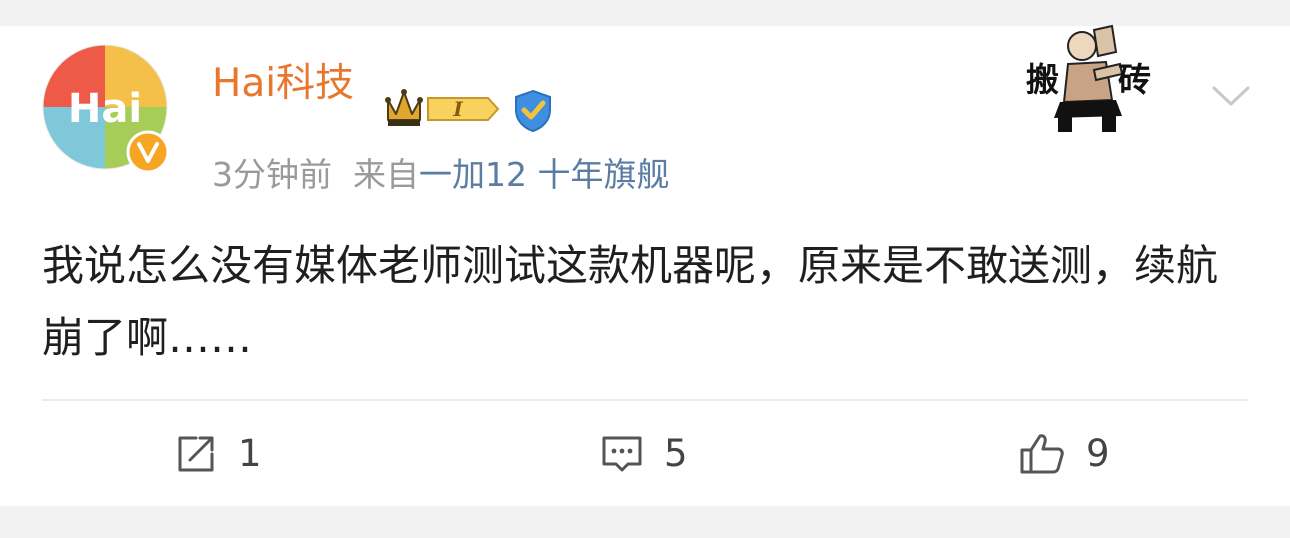  Describe the element at coordinates (457, 109) in the screenshot. I see `badge-level: I` at that location.